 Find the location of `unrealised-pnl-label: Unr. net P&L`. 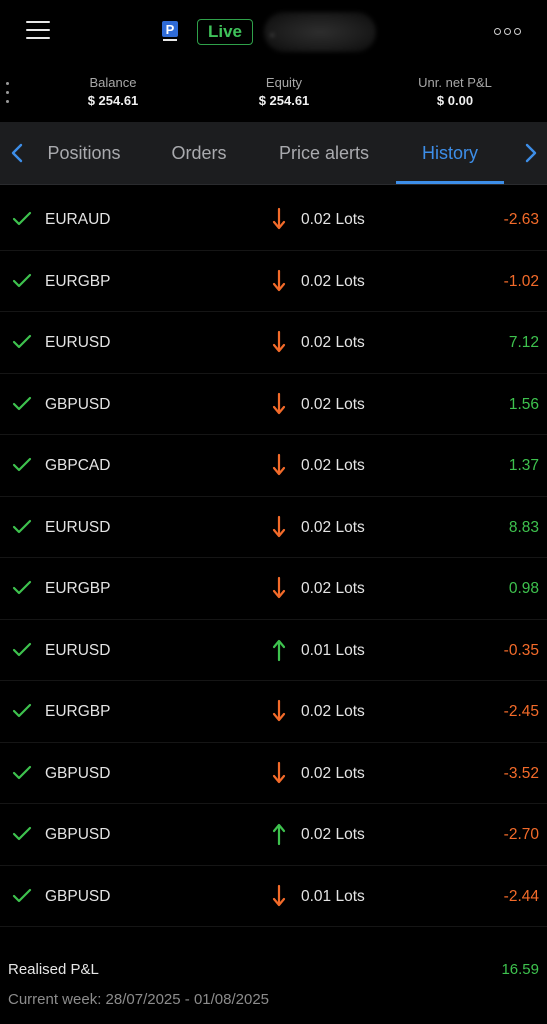

unrealised-pnl-label: Unr. net P&L is located at coordinates (455, 82).